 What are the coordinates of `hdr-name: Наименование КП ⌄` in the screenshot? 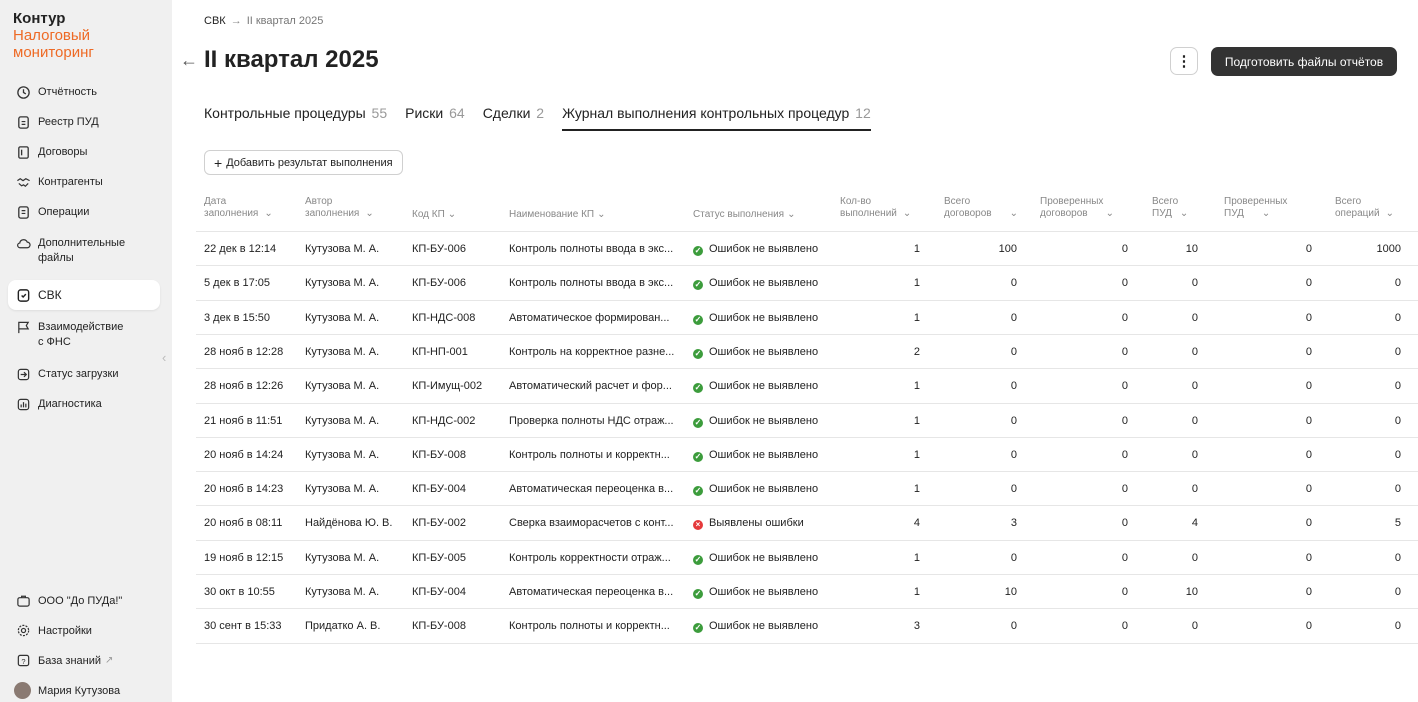 It's located at (557, 215).